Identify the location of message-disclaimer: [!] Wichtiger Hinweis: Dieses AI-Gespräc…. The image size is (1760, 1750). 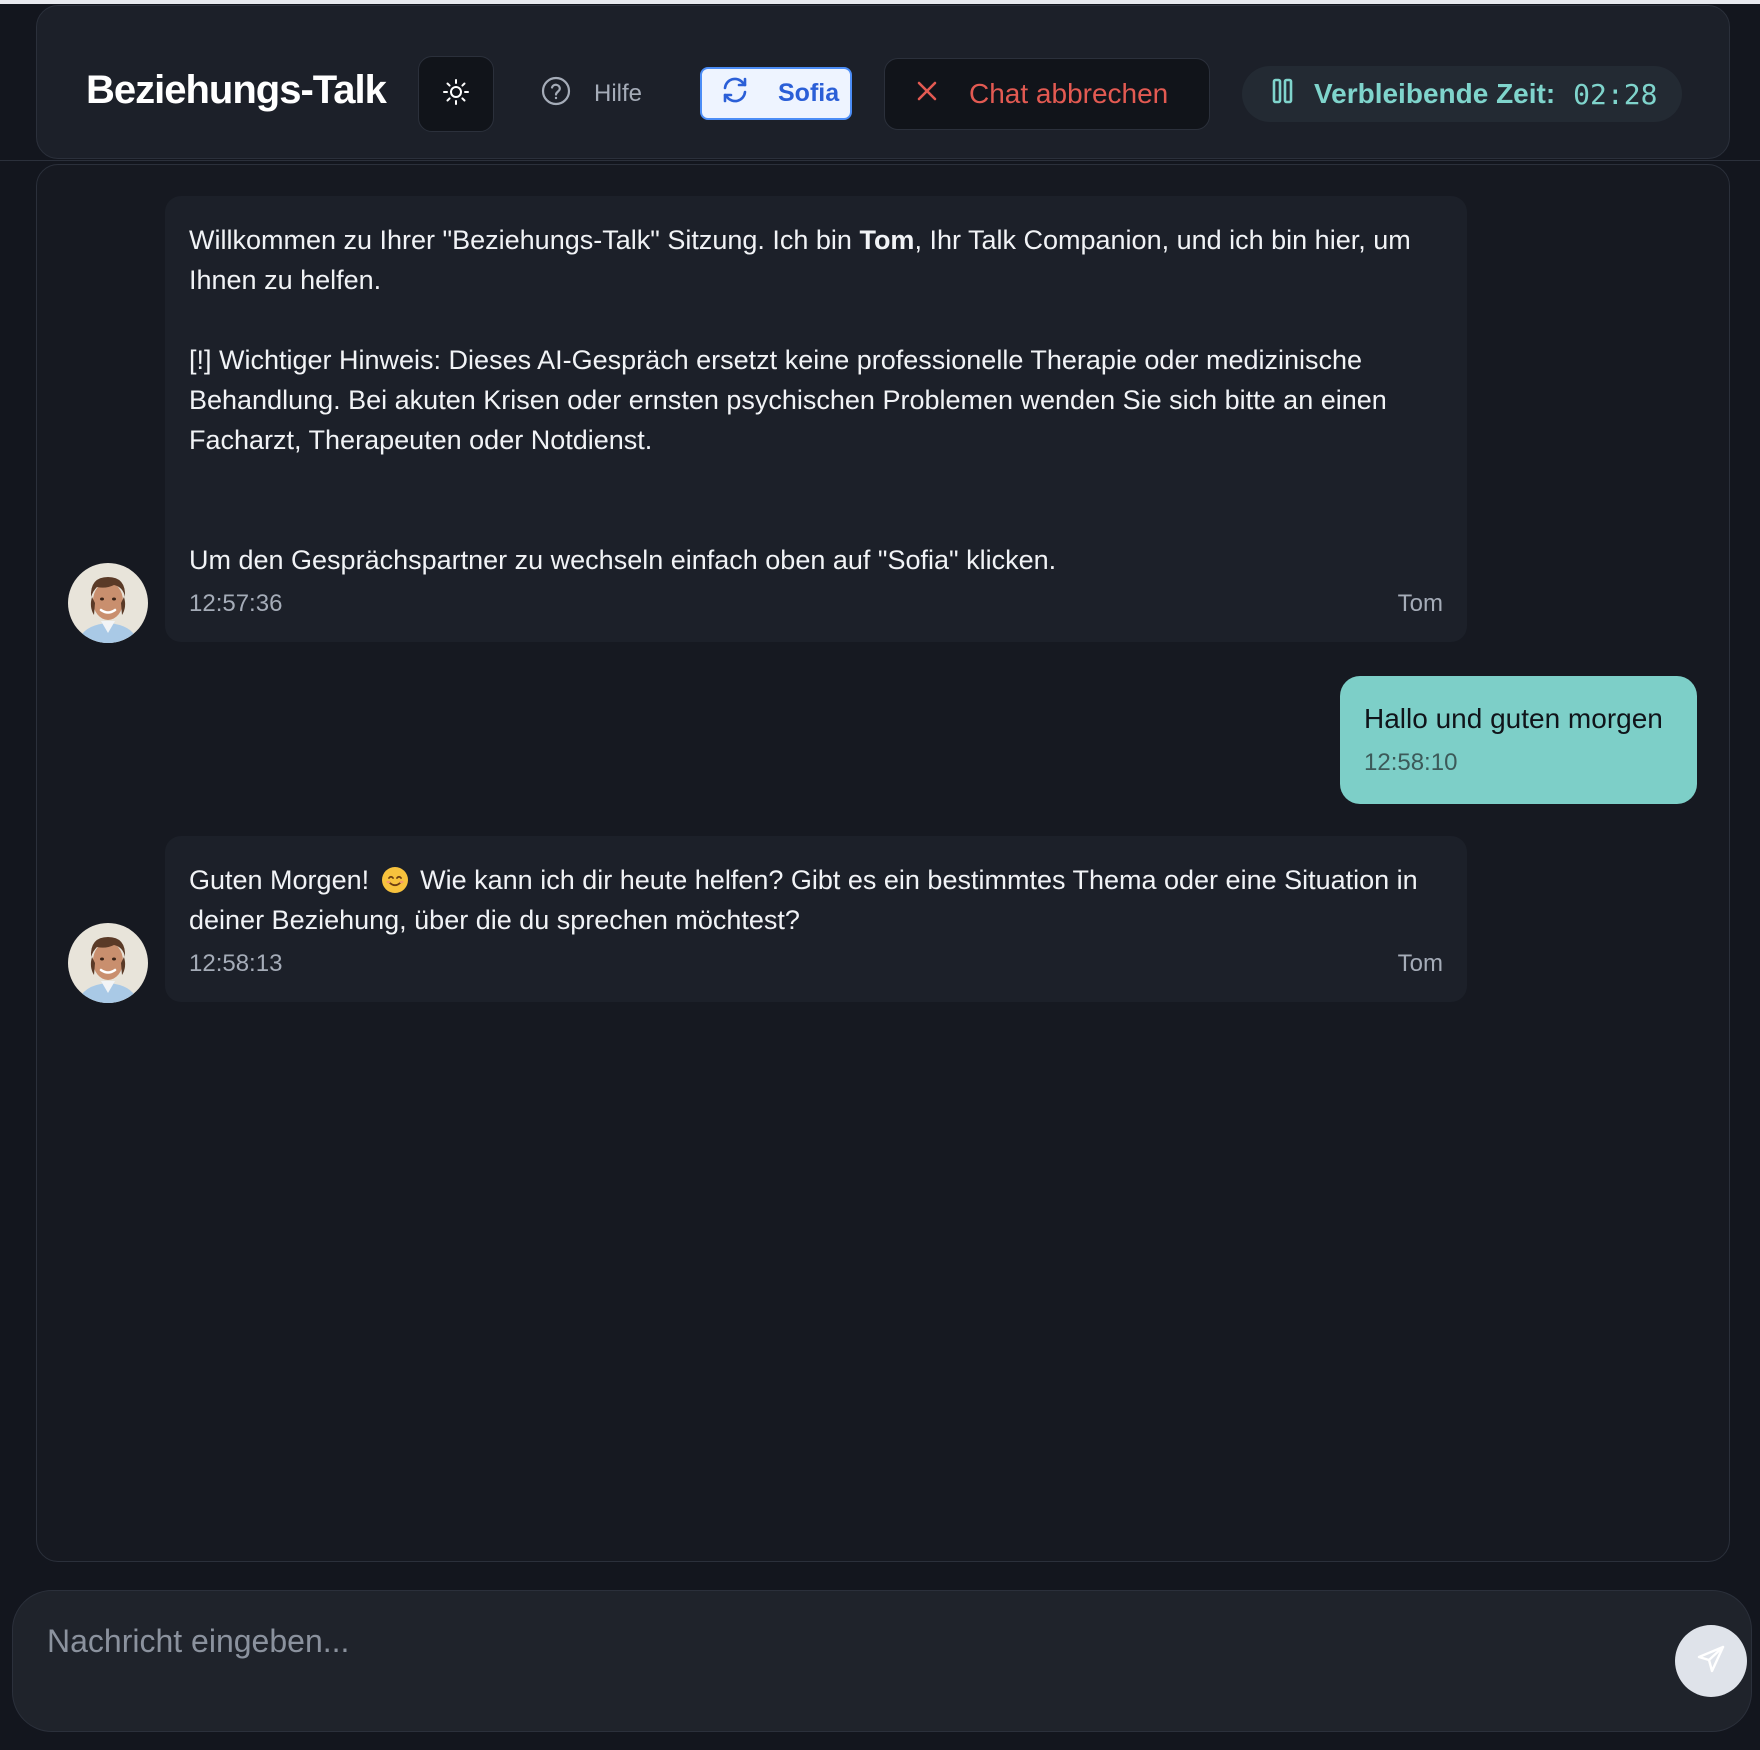
(788, 400).